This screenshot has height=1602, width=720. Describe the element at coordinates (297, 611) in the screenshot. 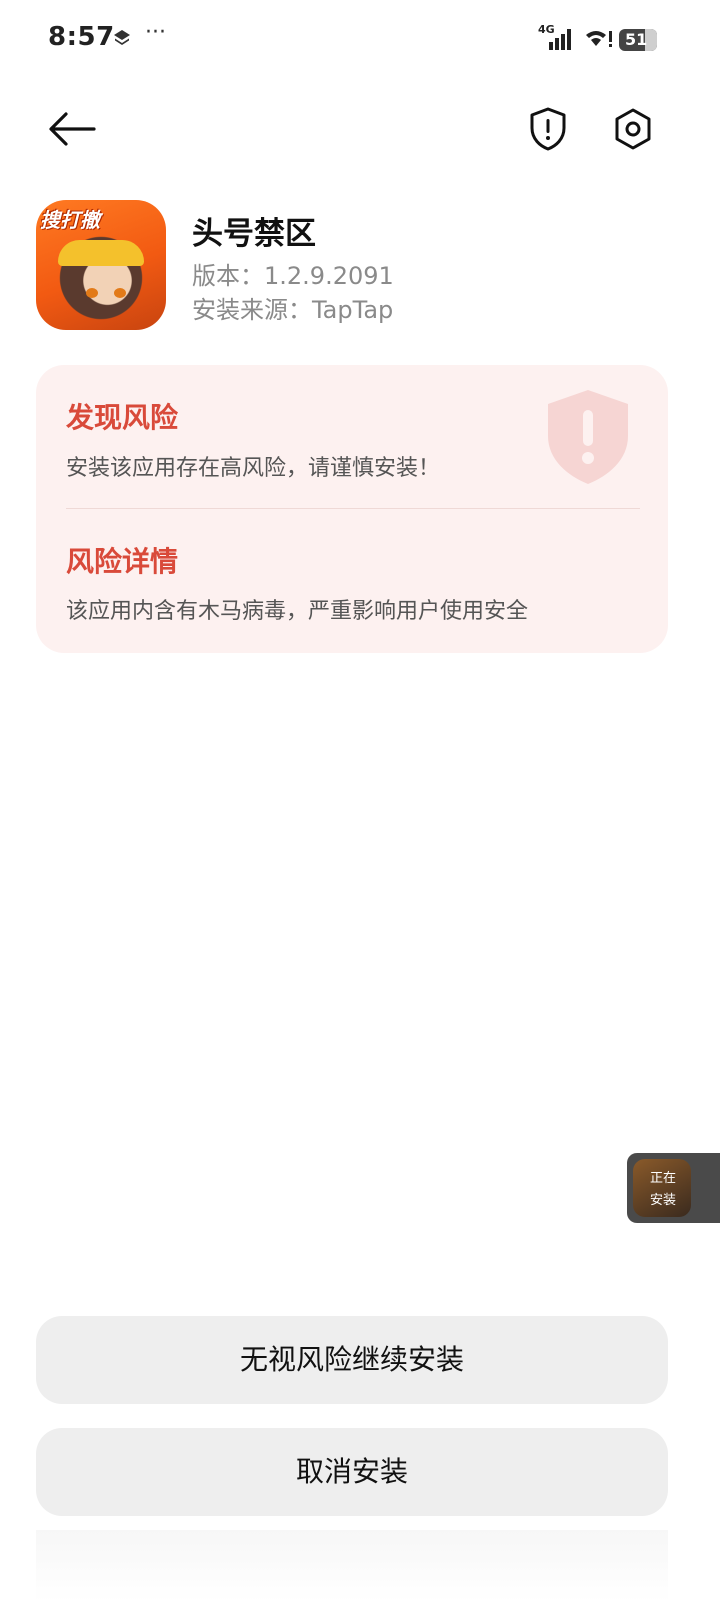

I see `risk-detail-description: 该应用内含有木马病毒，严重影响用户使用安全` at that location.